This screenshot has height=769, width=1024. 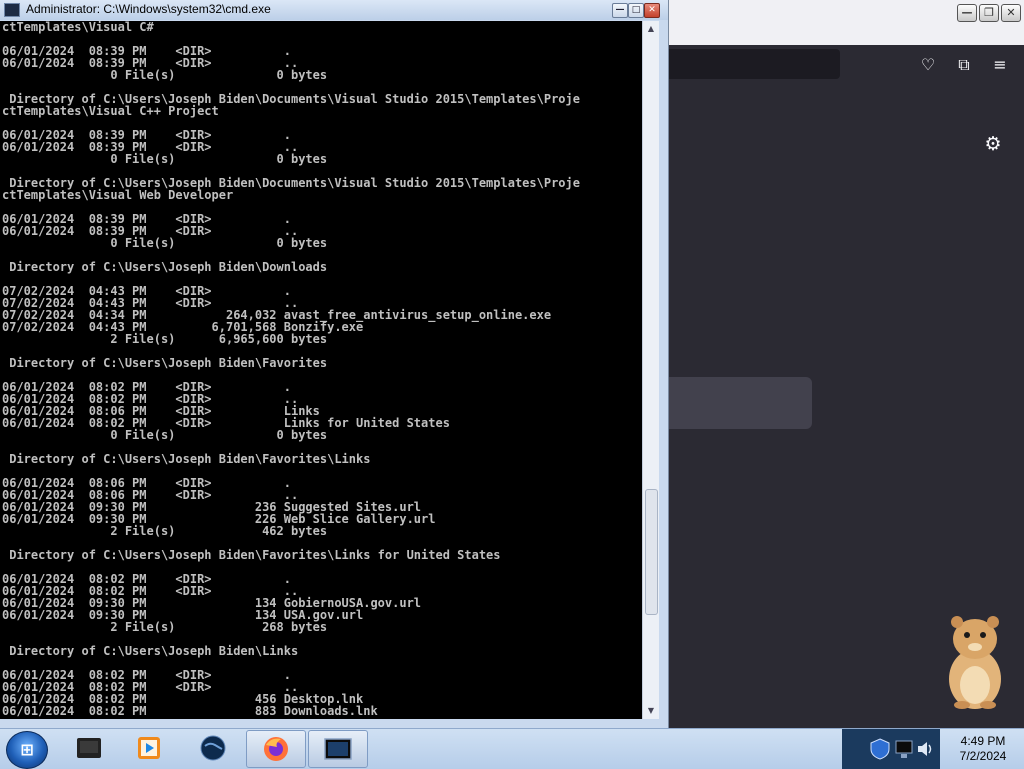 I want to click on taskbar-app-media, so click(x=149, y=748).